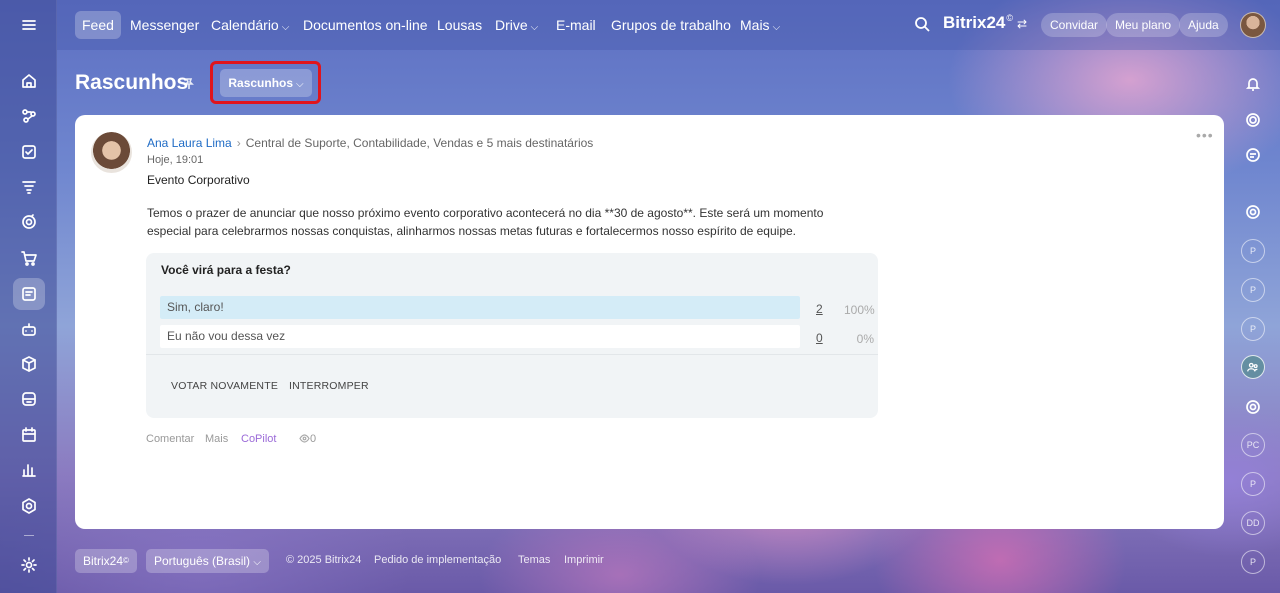  I want to click on nav-more: Mais ⌵, so click(760, 25).